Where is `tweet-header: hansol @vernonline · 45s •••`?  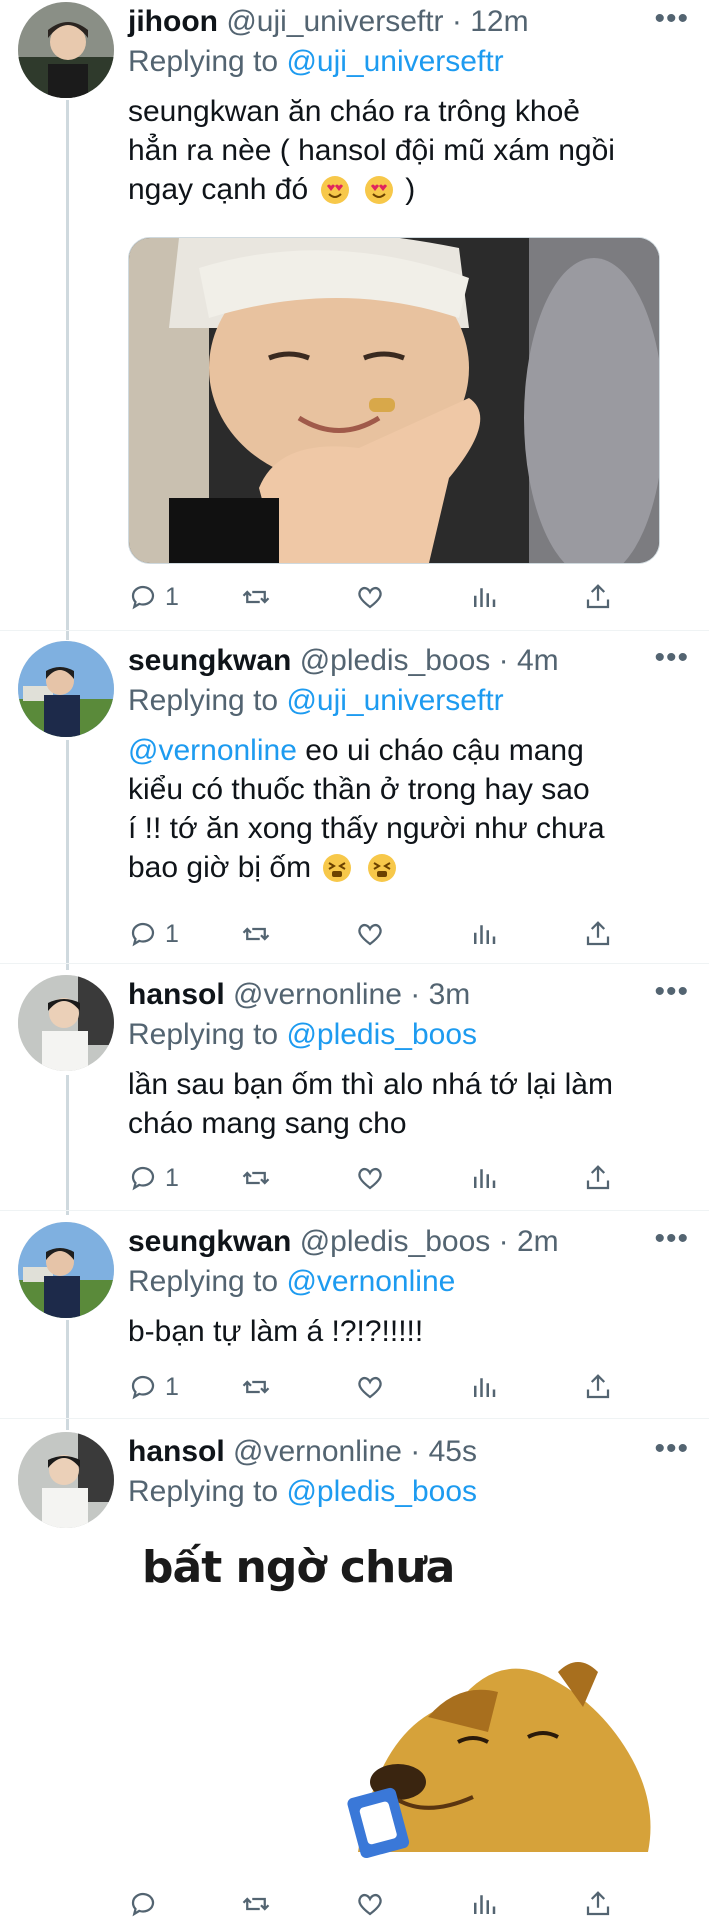
tweet-header: hansol @vernonline · 45s ••• is located at coordinates (408, 1452).